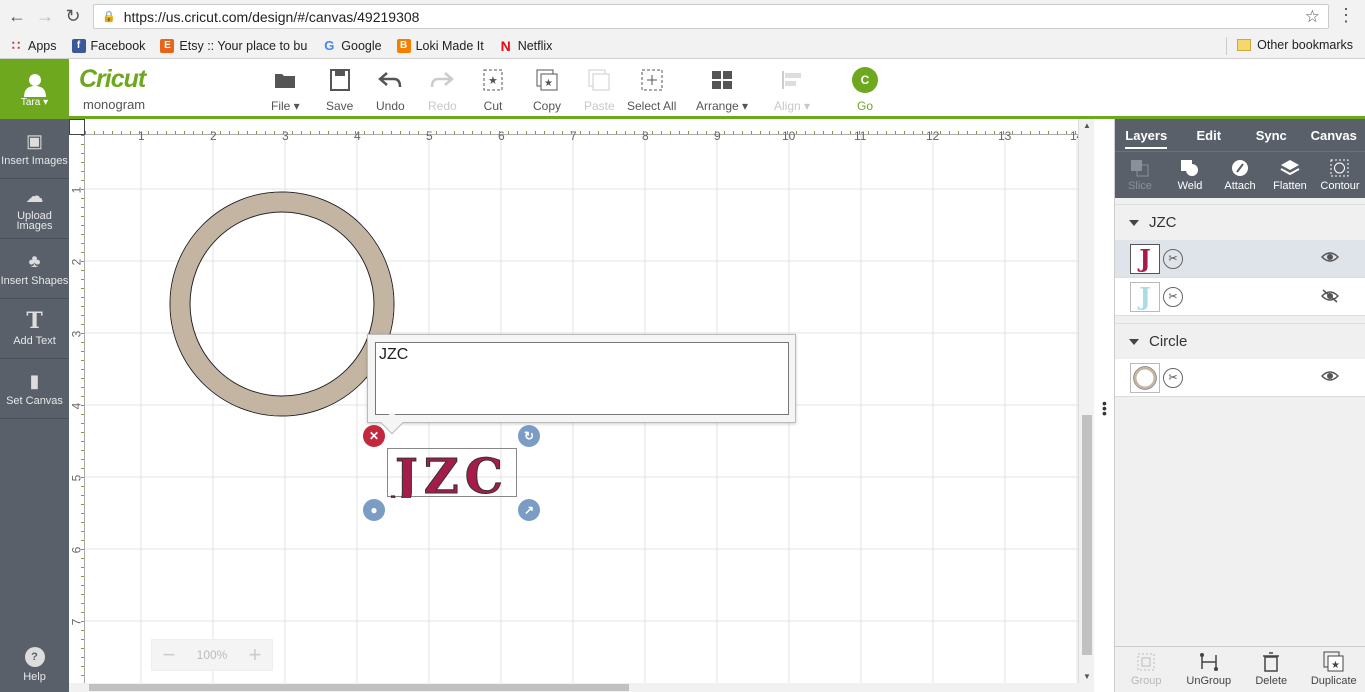 The height and width of the screenshot is (692, 1365). Describe the element at coordinates (526, 46) in the screenshot. I see `bookmark-netflix: N Netflix` at that location.